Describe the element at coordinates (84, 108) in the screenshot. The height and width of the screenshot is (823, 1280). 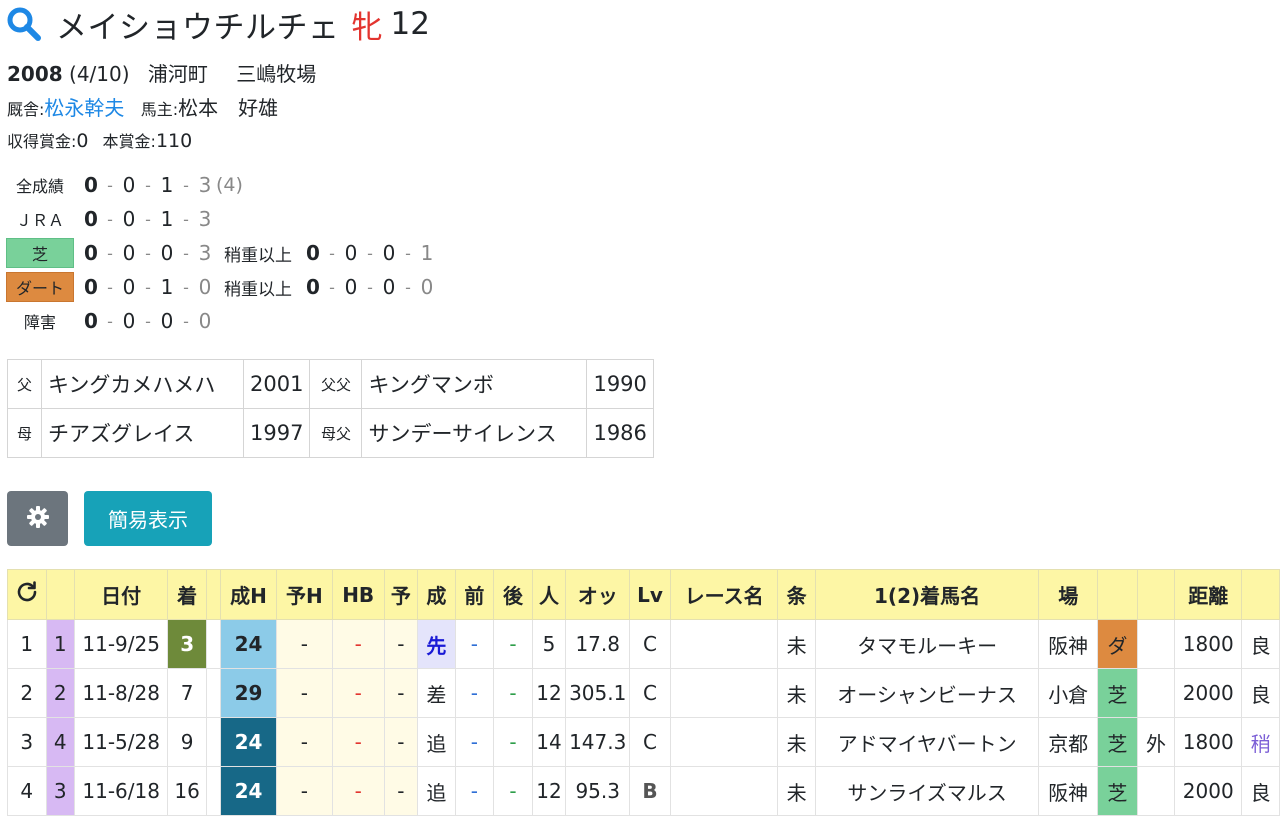
I see `trainer-link: 松永幹夫` at that location.